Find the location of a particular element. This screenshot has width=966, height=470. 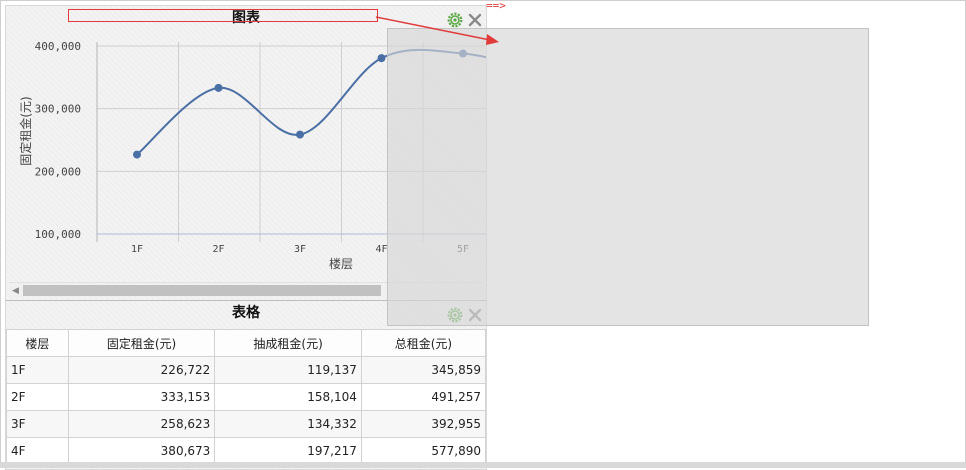

annotation-arrow is located at coordinates (437, 30).